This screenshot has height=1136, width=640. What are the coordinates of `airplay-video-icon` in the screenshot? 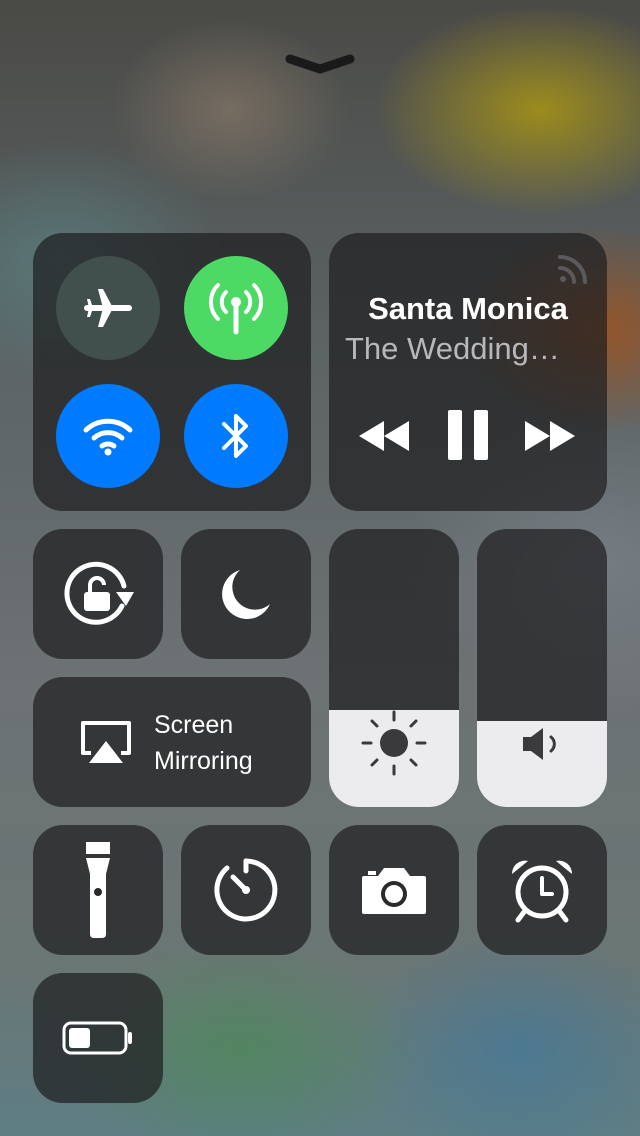 It's located at (106, 742).